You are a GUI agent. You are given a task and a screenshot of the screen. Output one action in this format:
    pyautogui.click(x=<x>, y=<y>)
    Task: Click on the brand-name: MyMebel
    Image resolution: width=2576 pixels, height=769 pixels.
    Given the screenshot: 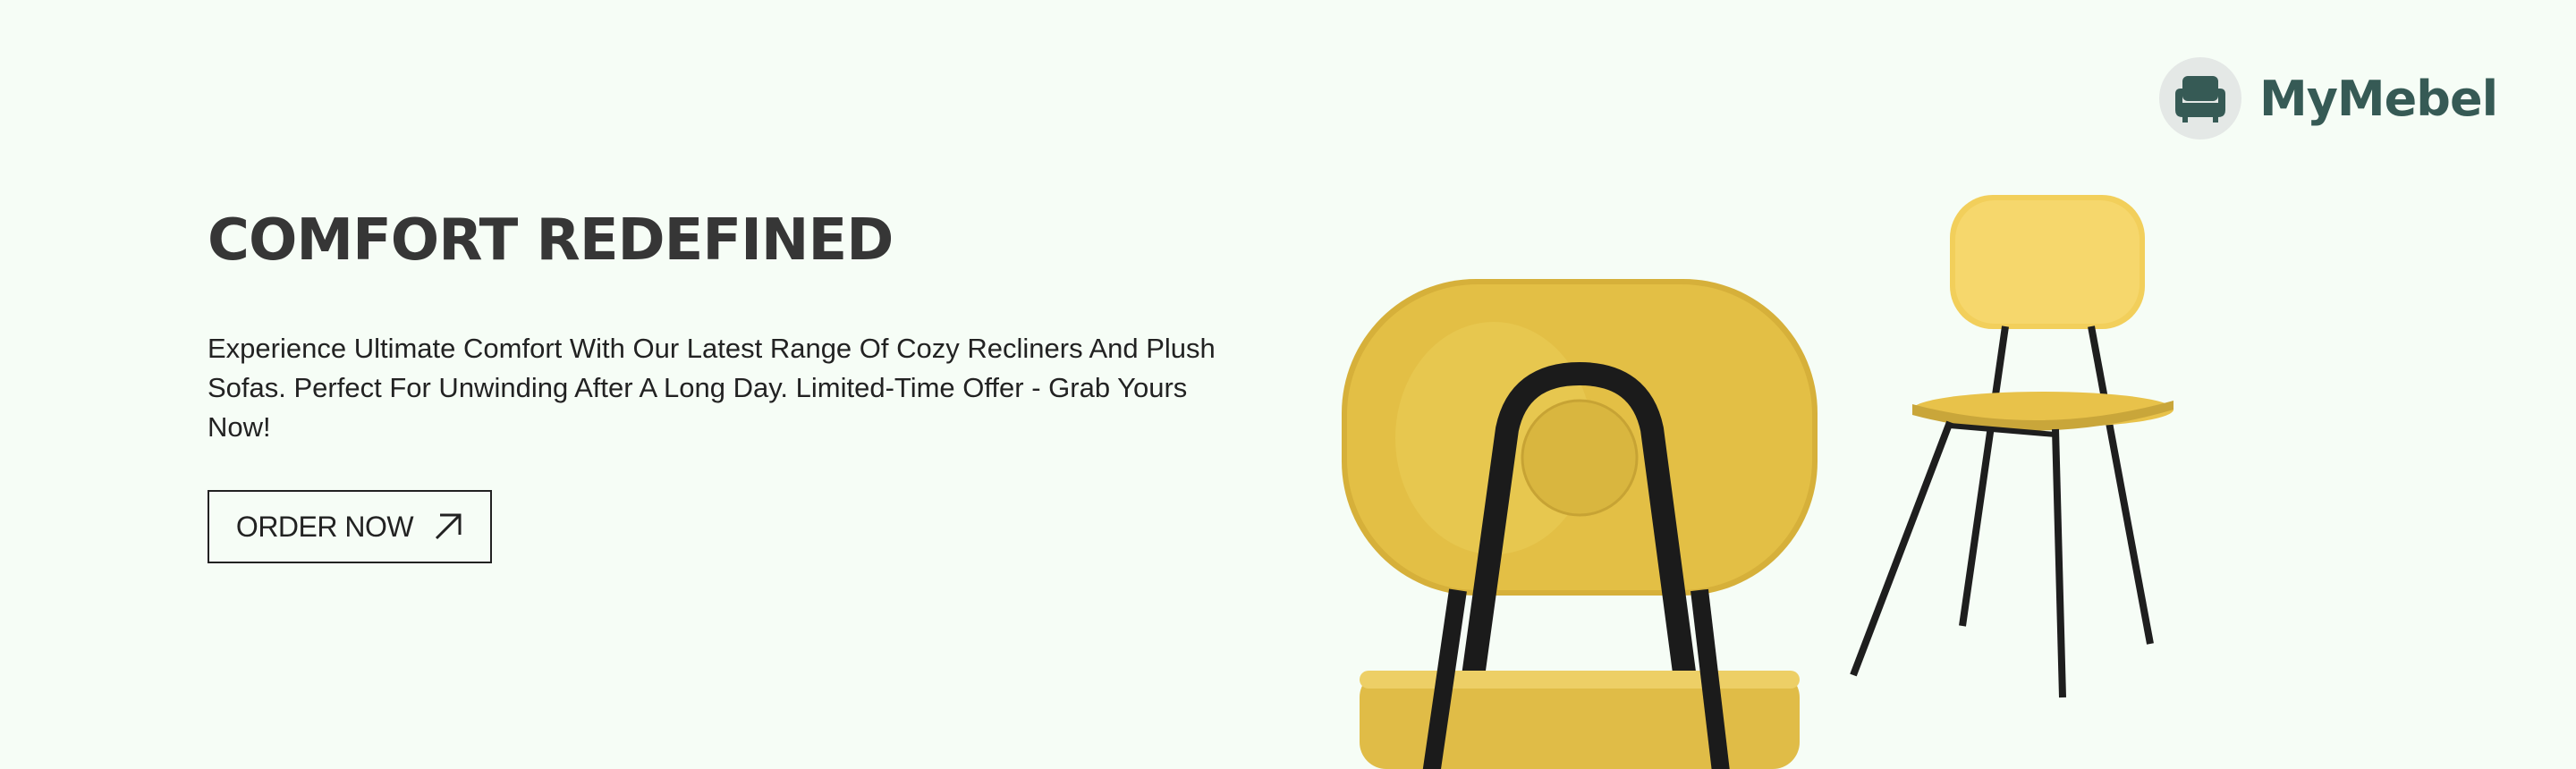 What is the action you would take?
    pyautogui.click(x=2378, y=98)
    